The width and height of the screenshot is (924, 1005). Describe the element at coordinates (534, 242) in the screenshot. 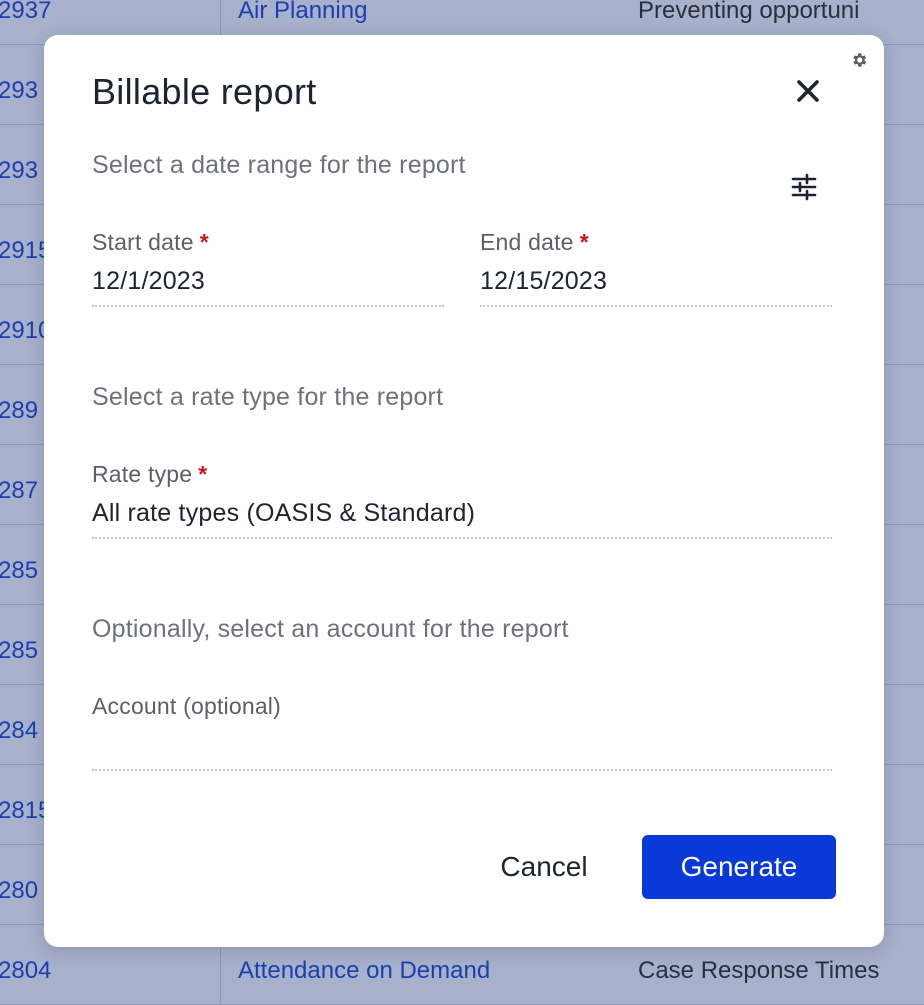

I see `end-date-label: End date *` at that location.